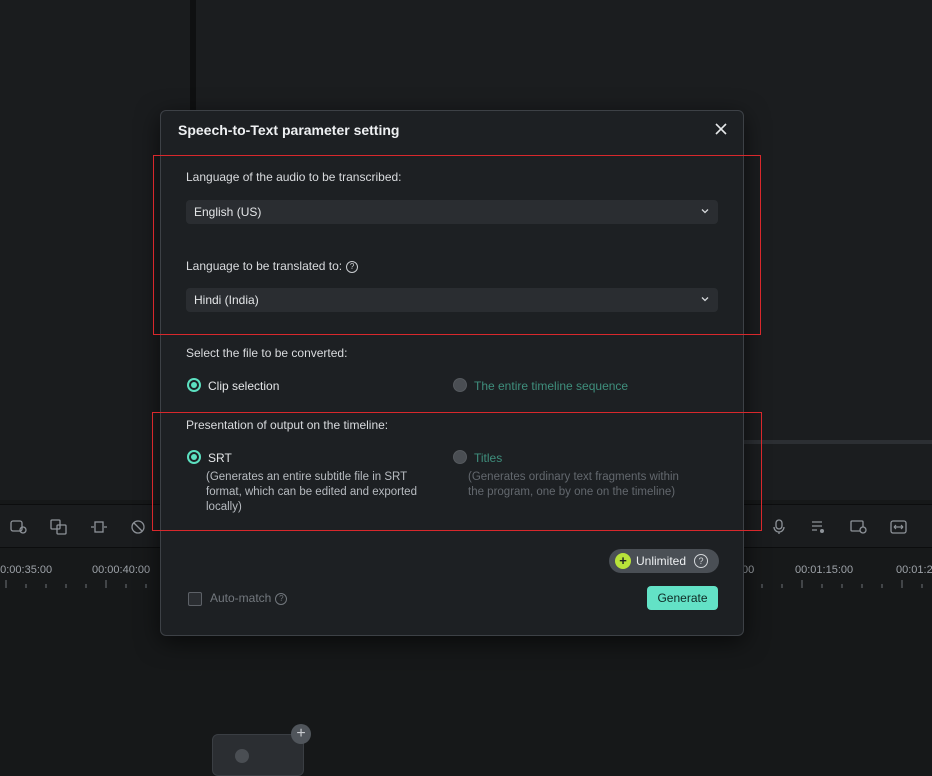  I want to click on radio-srt, so click(194, 457).